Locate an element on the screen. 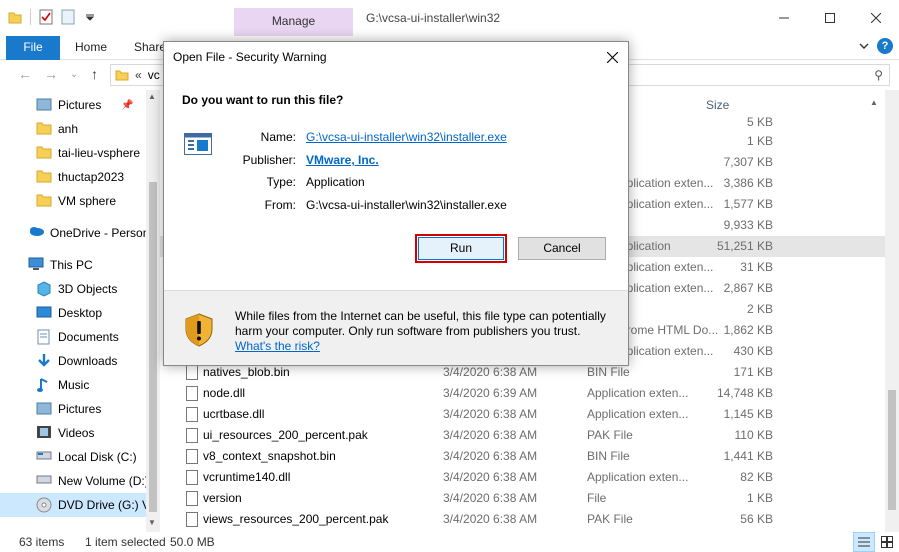 The height and width of the screenshot is (552, 899). nav-label: This PC is located at coordinates (71, 265).